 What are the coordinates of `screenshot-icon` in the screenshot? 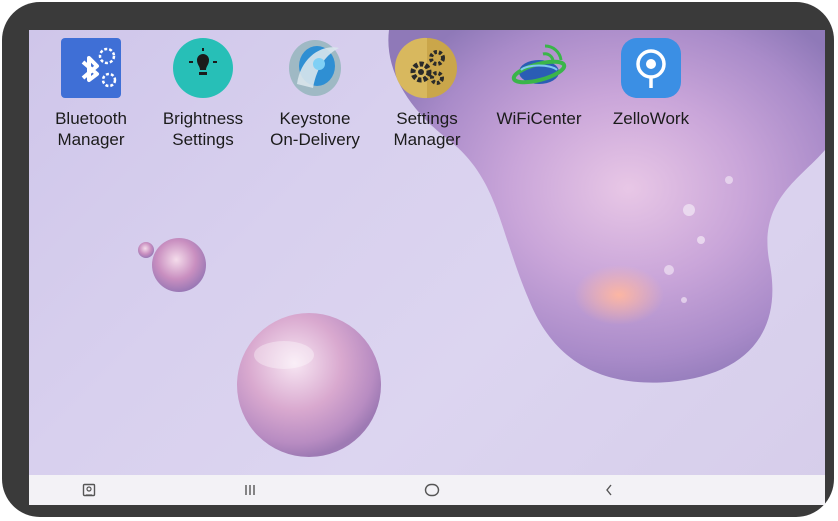 It's located at (89, 490).